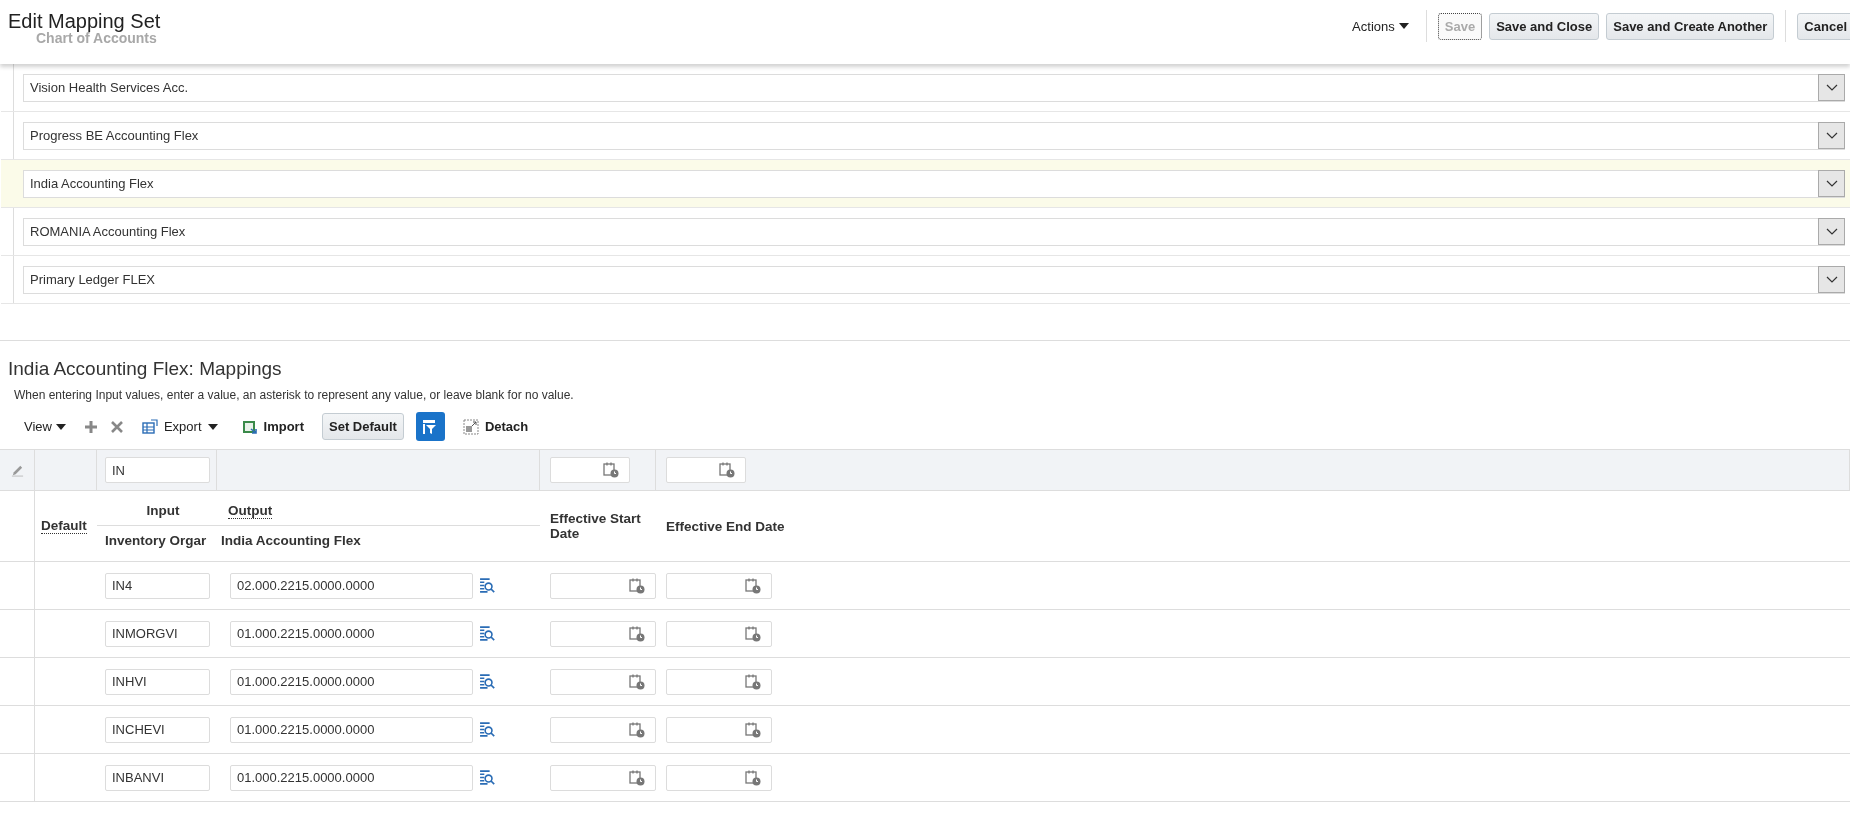  I want to click on column-group-header: Input, so click(163, 510).